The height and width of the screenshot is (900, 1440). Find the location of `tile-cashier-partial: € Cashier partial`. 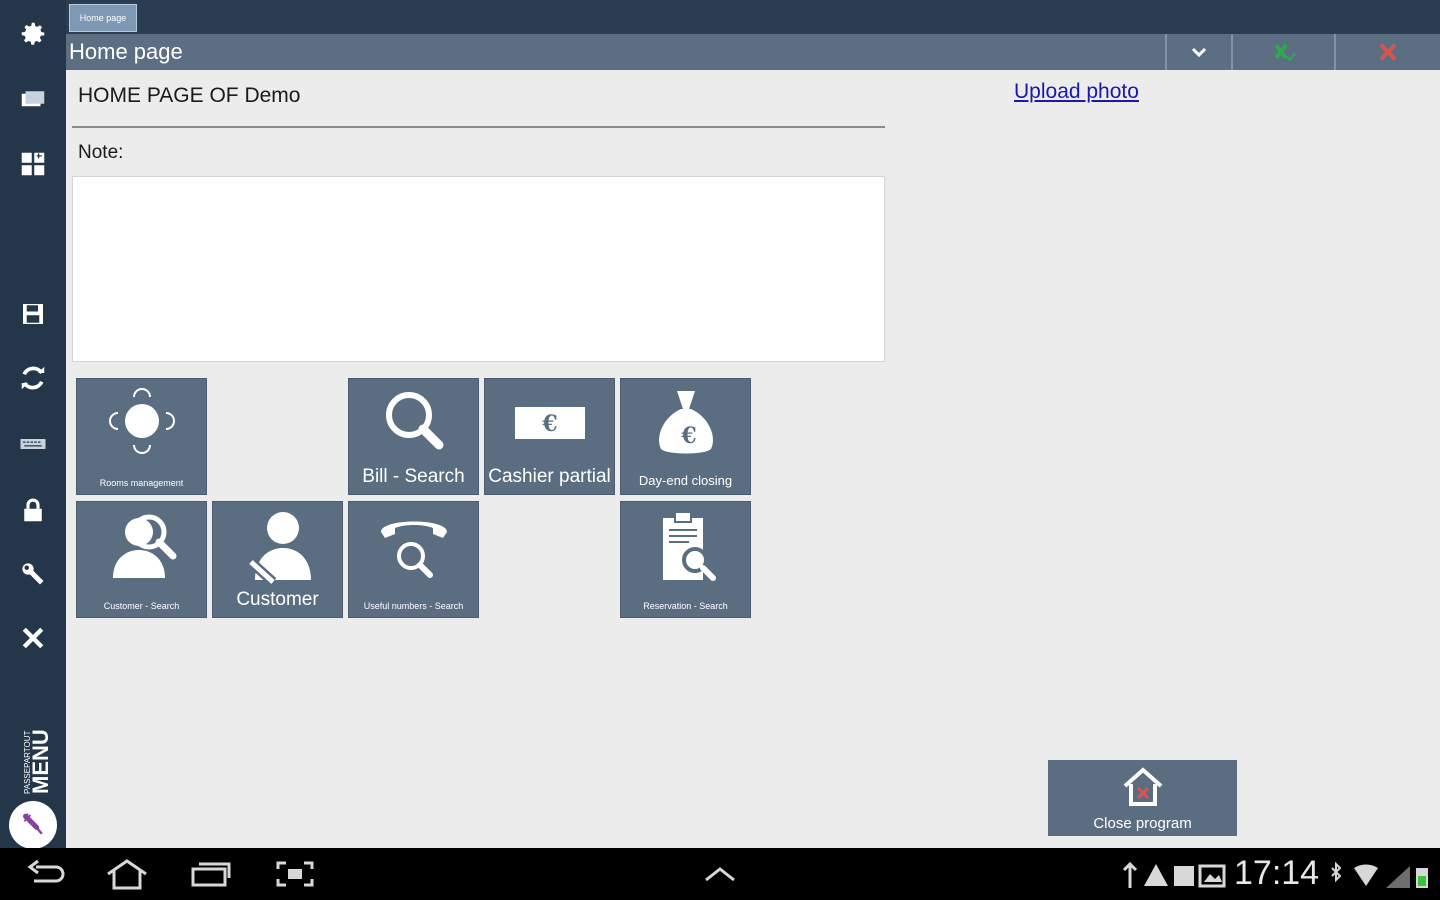

tile-cashier-partial: € Cashier partial is located at coordinates (549, 436).